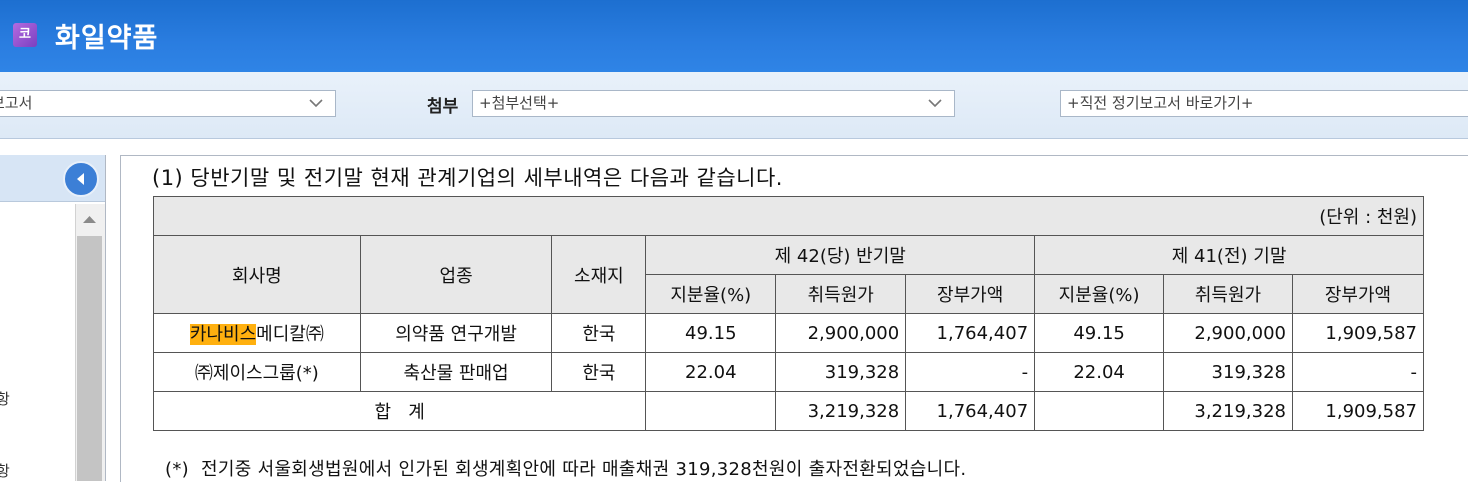 The width and height of the screenshot is (1468, 482). What do you see at coordinates (107, 38) in the screenshot?
I see `company-name: 화일약품` at bounding box center [107, 38].